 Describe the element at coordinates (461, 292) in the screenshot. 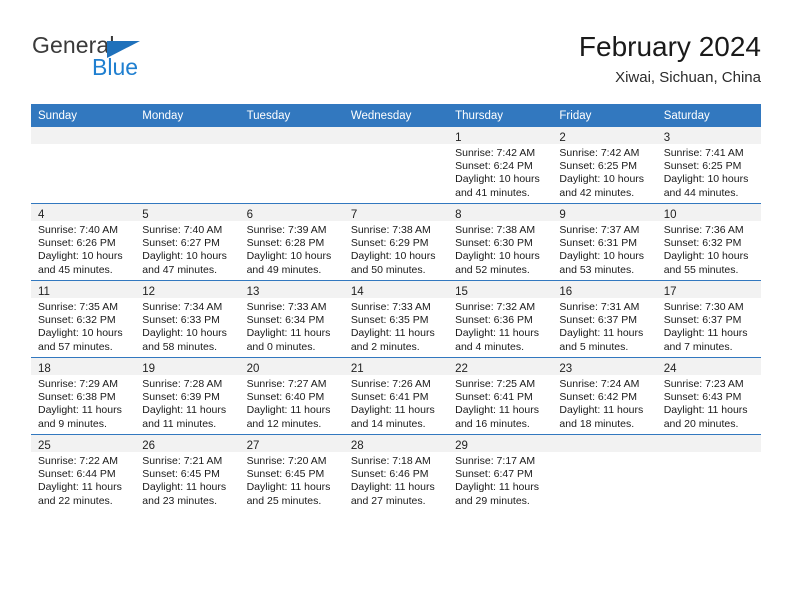

I see `day-number: 15` at that location.